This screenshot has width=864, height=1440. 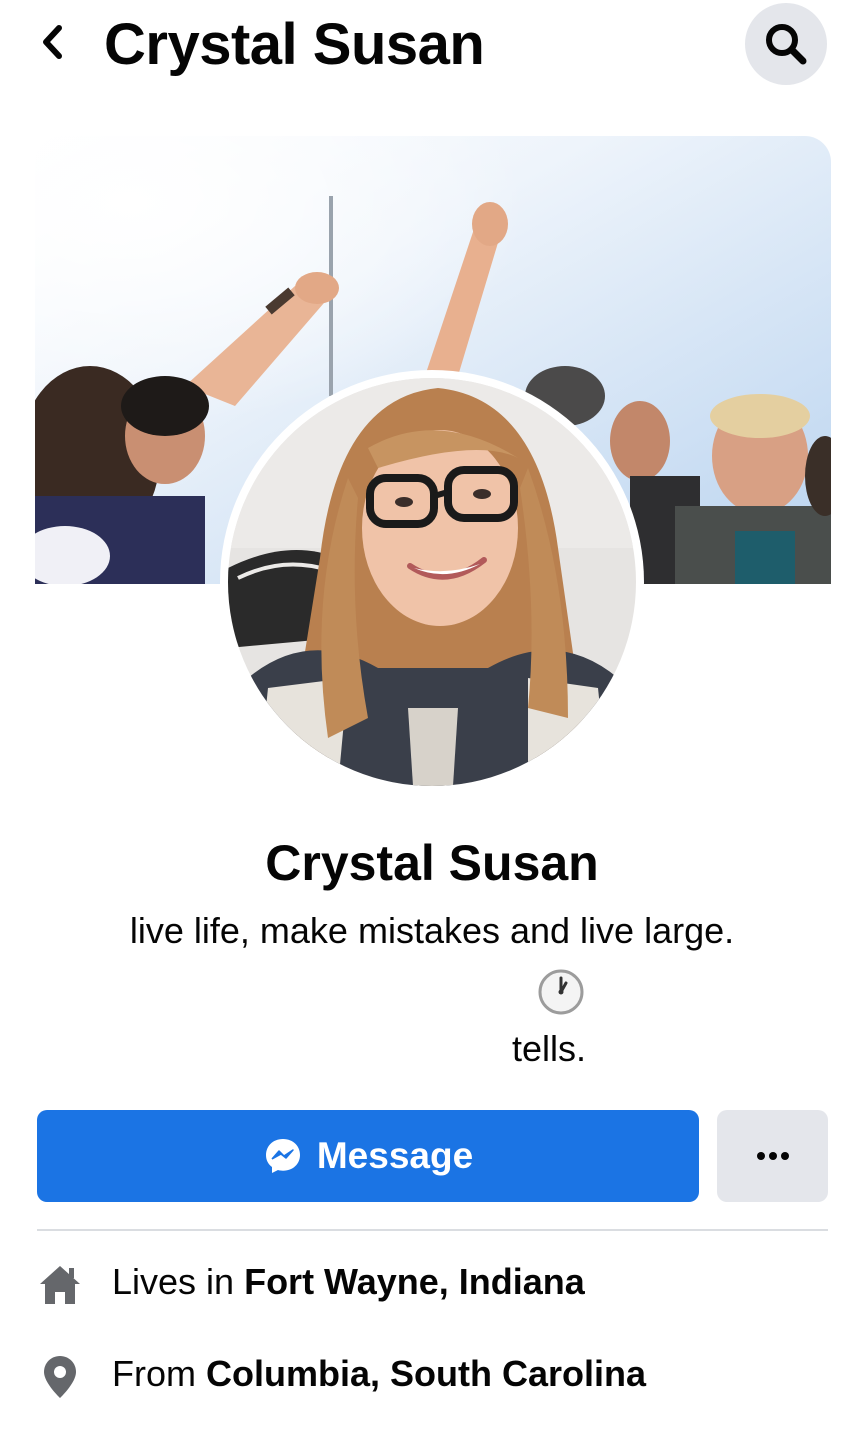 I want to click on page-title: Crystal Susan, so click(x=294, y=44).